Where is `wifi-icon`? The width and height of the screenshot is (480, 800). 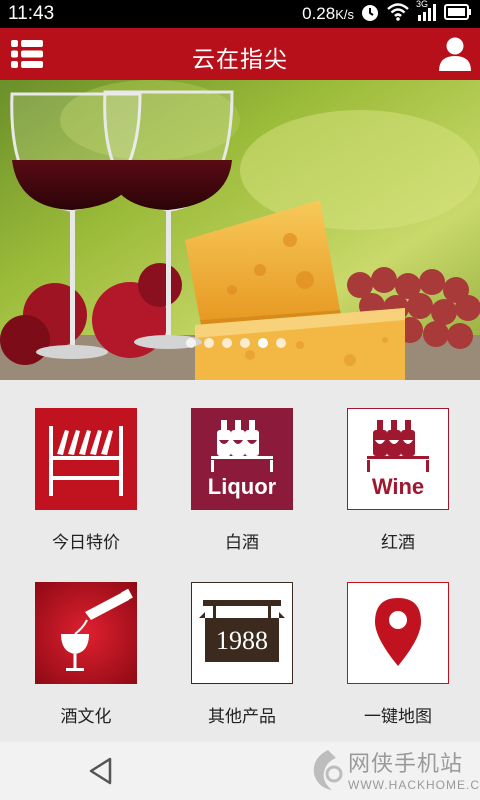 wifi-icon is located at coordinates (398, 14).